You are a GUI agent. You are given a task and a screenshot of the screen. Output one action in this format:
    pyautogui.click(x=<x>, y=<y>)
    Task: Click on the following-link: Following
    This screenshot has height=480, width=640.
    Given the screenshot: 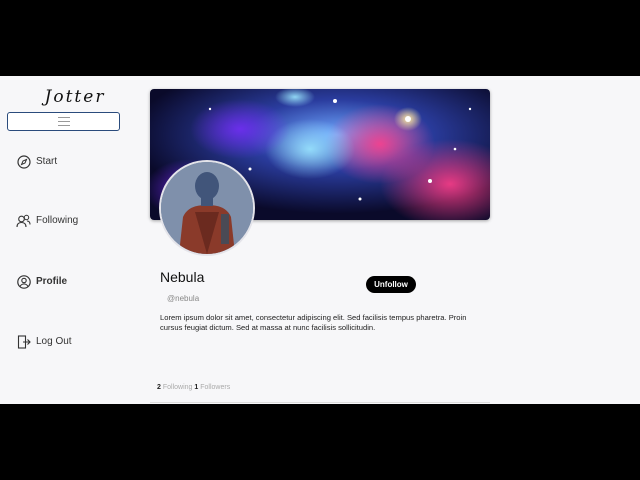 What is the action you would take?
    pyautogui.click(x=178, y=387)
    